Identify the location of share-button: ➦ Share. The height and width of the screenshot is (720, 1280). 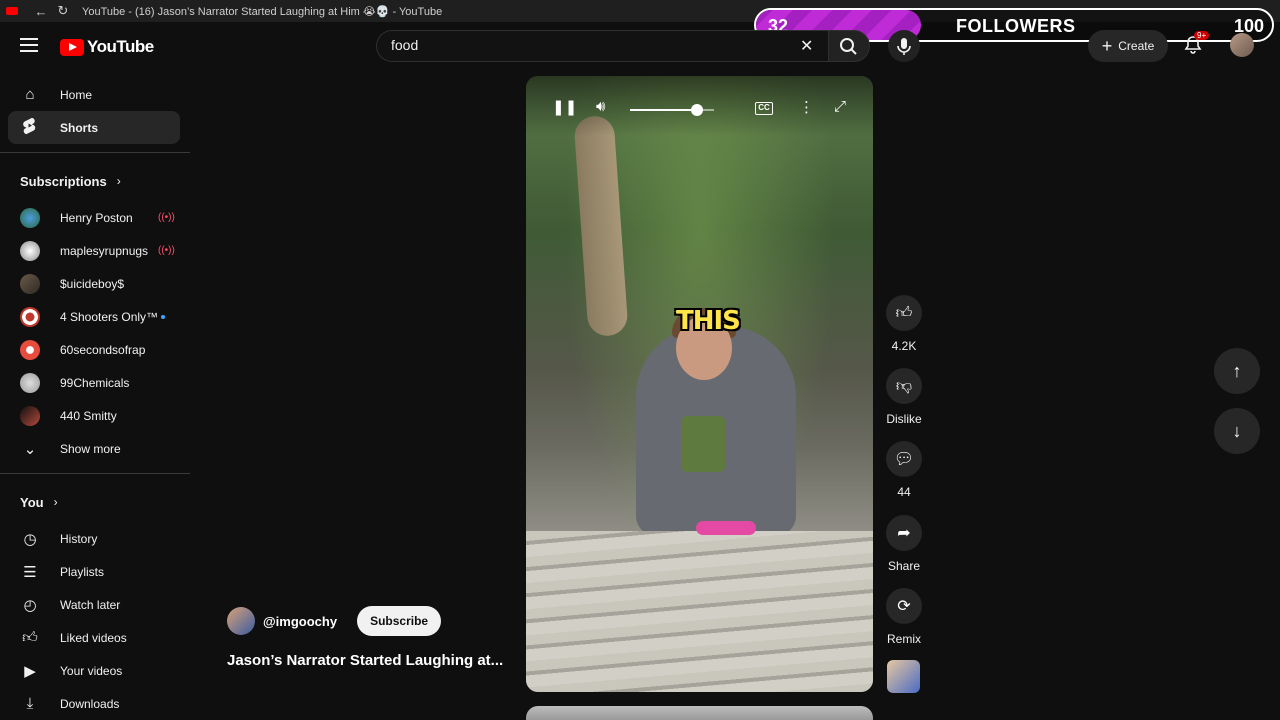
(904, 544).